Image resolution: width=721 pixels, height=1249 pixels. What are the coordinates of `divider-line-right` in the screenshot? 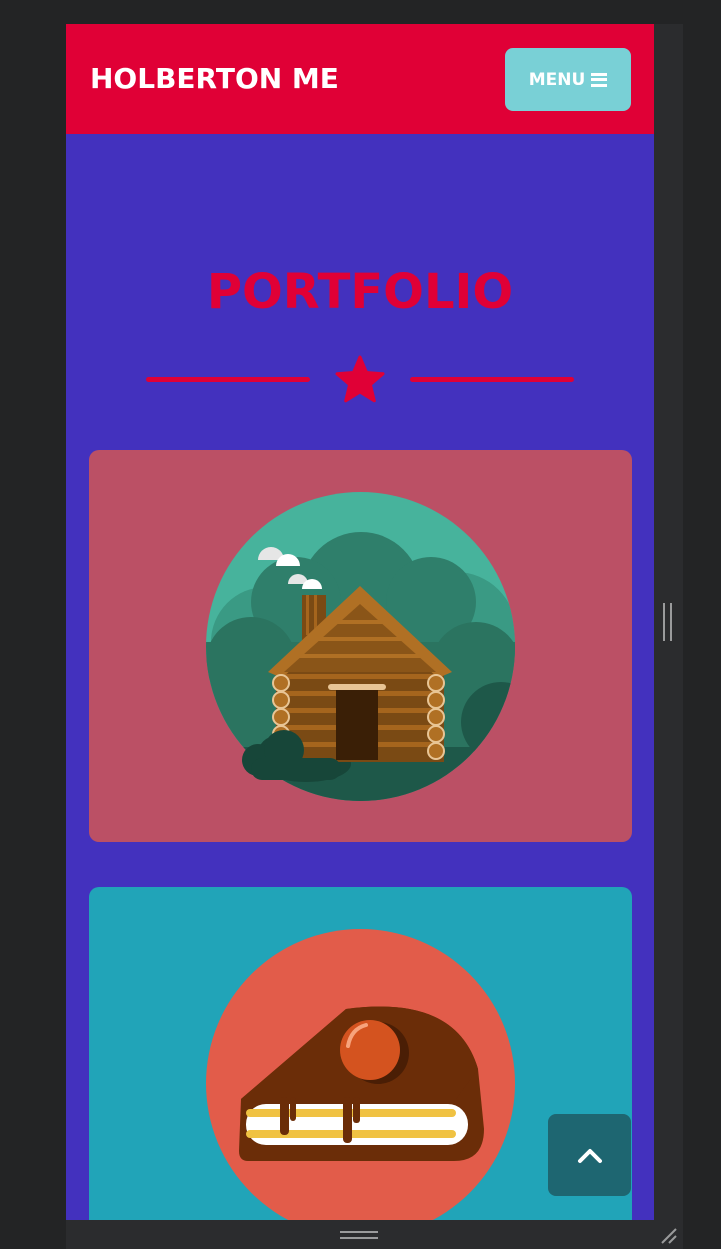 It's located at (492, 379).